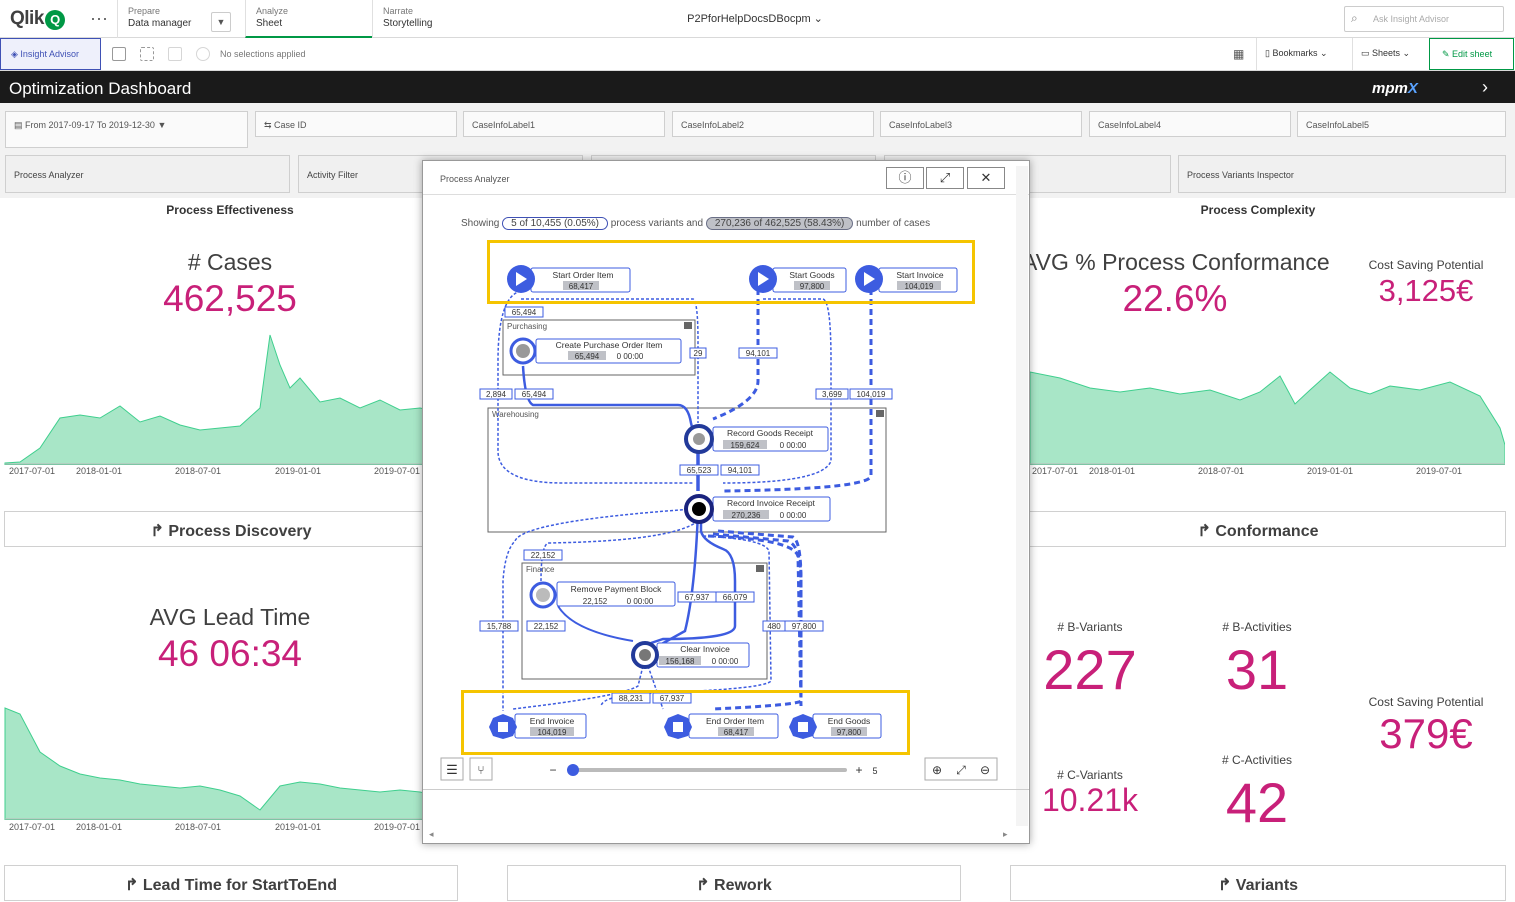 The width and height of the screenshot is (1515, 902). Describe the element at coordinates (731, 272) in the screenshot. I see `start-nodes-highlight` at that location.